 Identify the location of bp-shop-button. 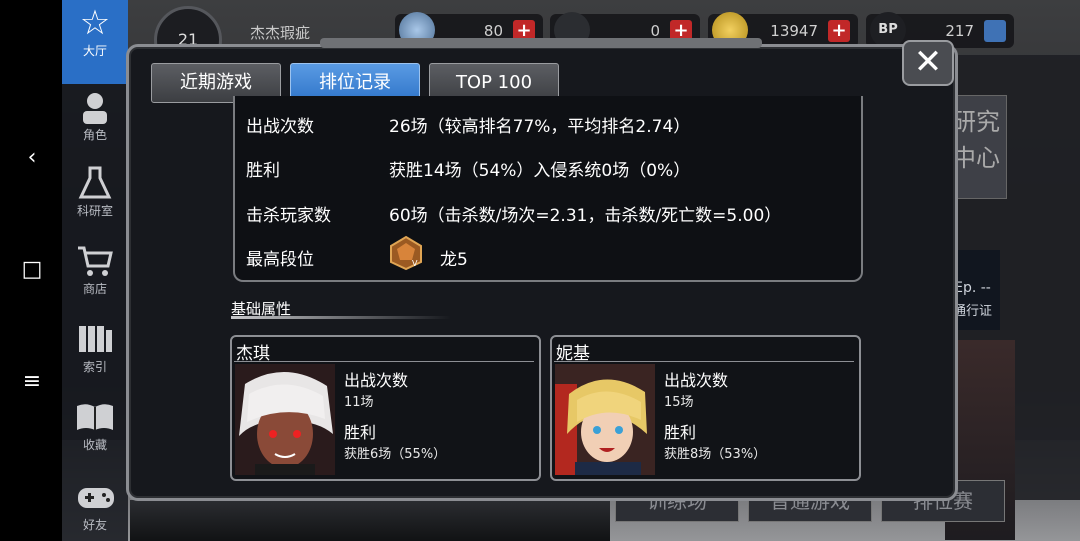
(995, 31).